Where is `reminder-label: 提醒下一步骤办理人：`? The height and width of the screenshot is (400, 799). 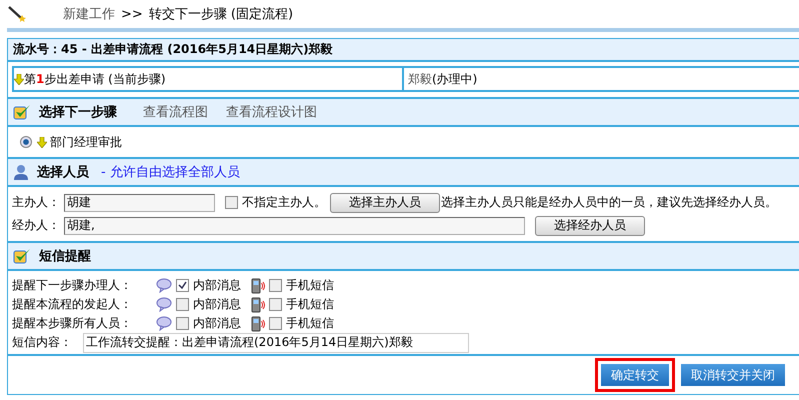 reminder-label: 提醒下一步骤办理人： is located at coordinates (72, 285).